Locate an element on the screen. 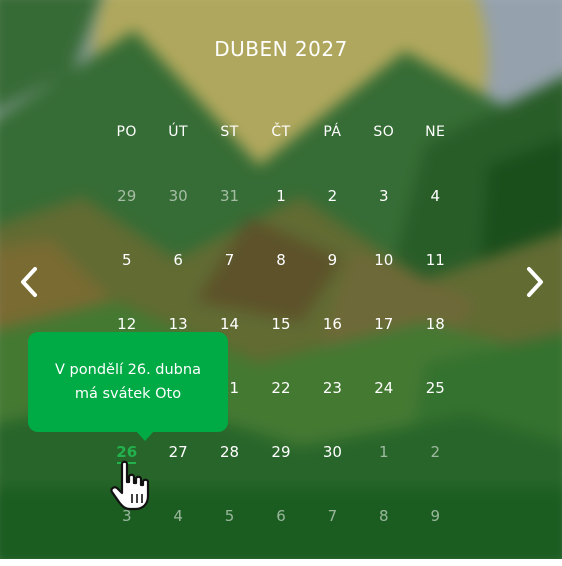 This screenshot has height=566, width=562. calendar-day: 17 is located at coordinates (383, 324).